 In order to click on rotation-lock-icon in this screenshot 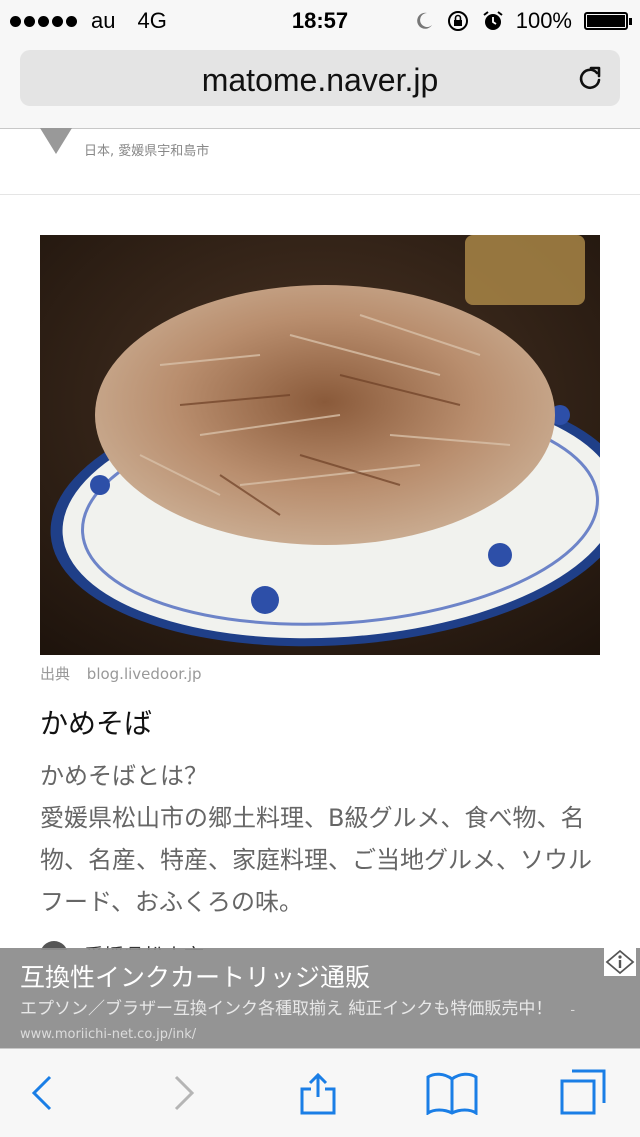, I will do `click(457, 21)`.